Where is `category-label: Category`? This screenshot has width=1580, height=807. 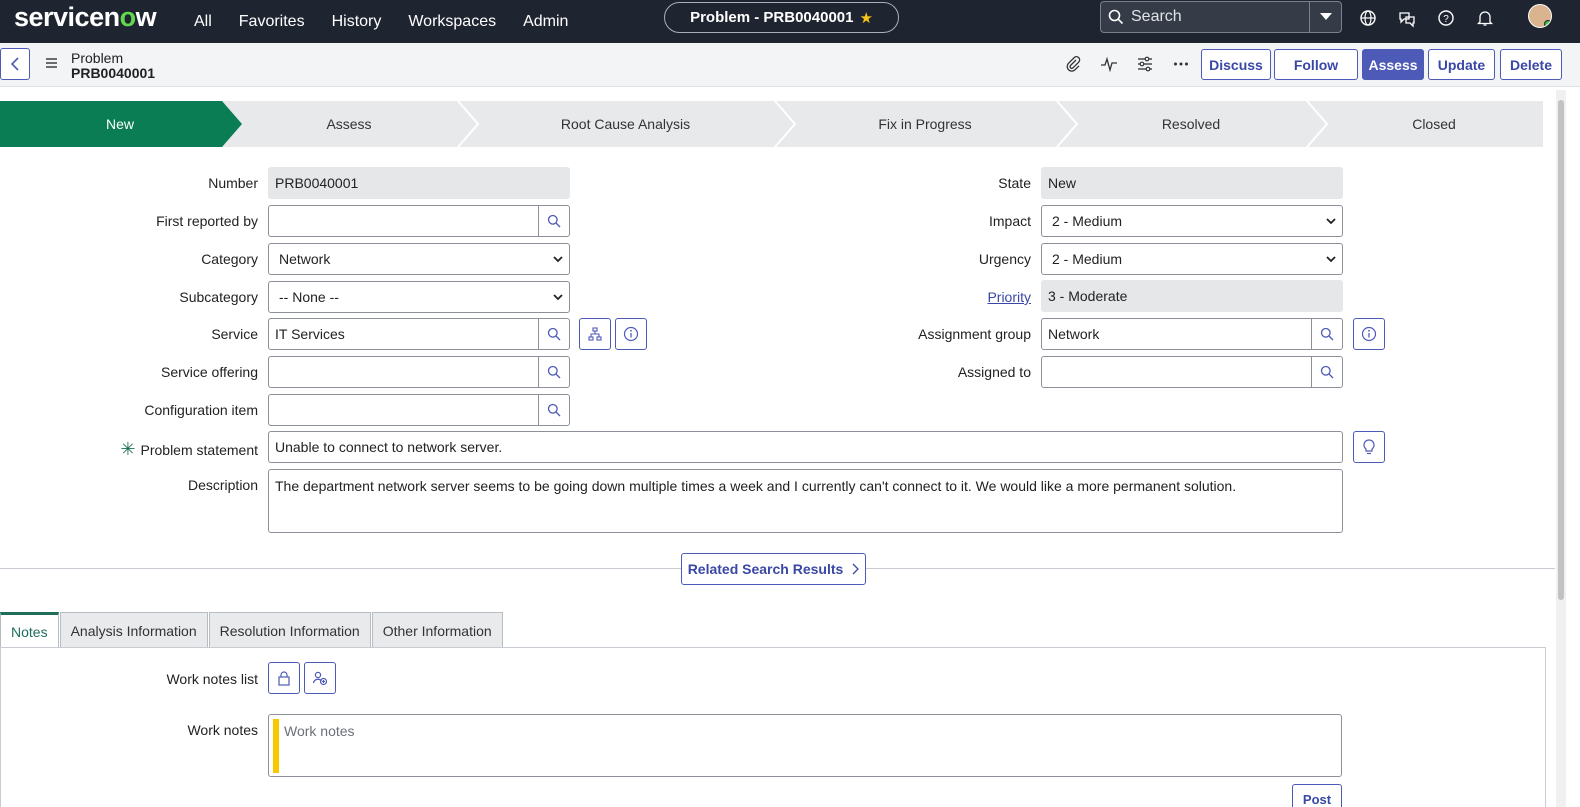 category-label: Category is located at coordinates (229, 259).